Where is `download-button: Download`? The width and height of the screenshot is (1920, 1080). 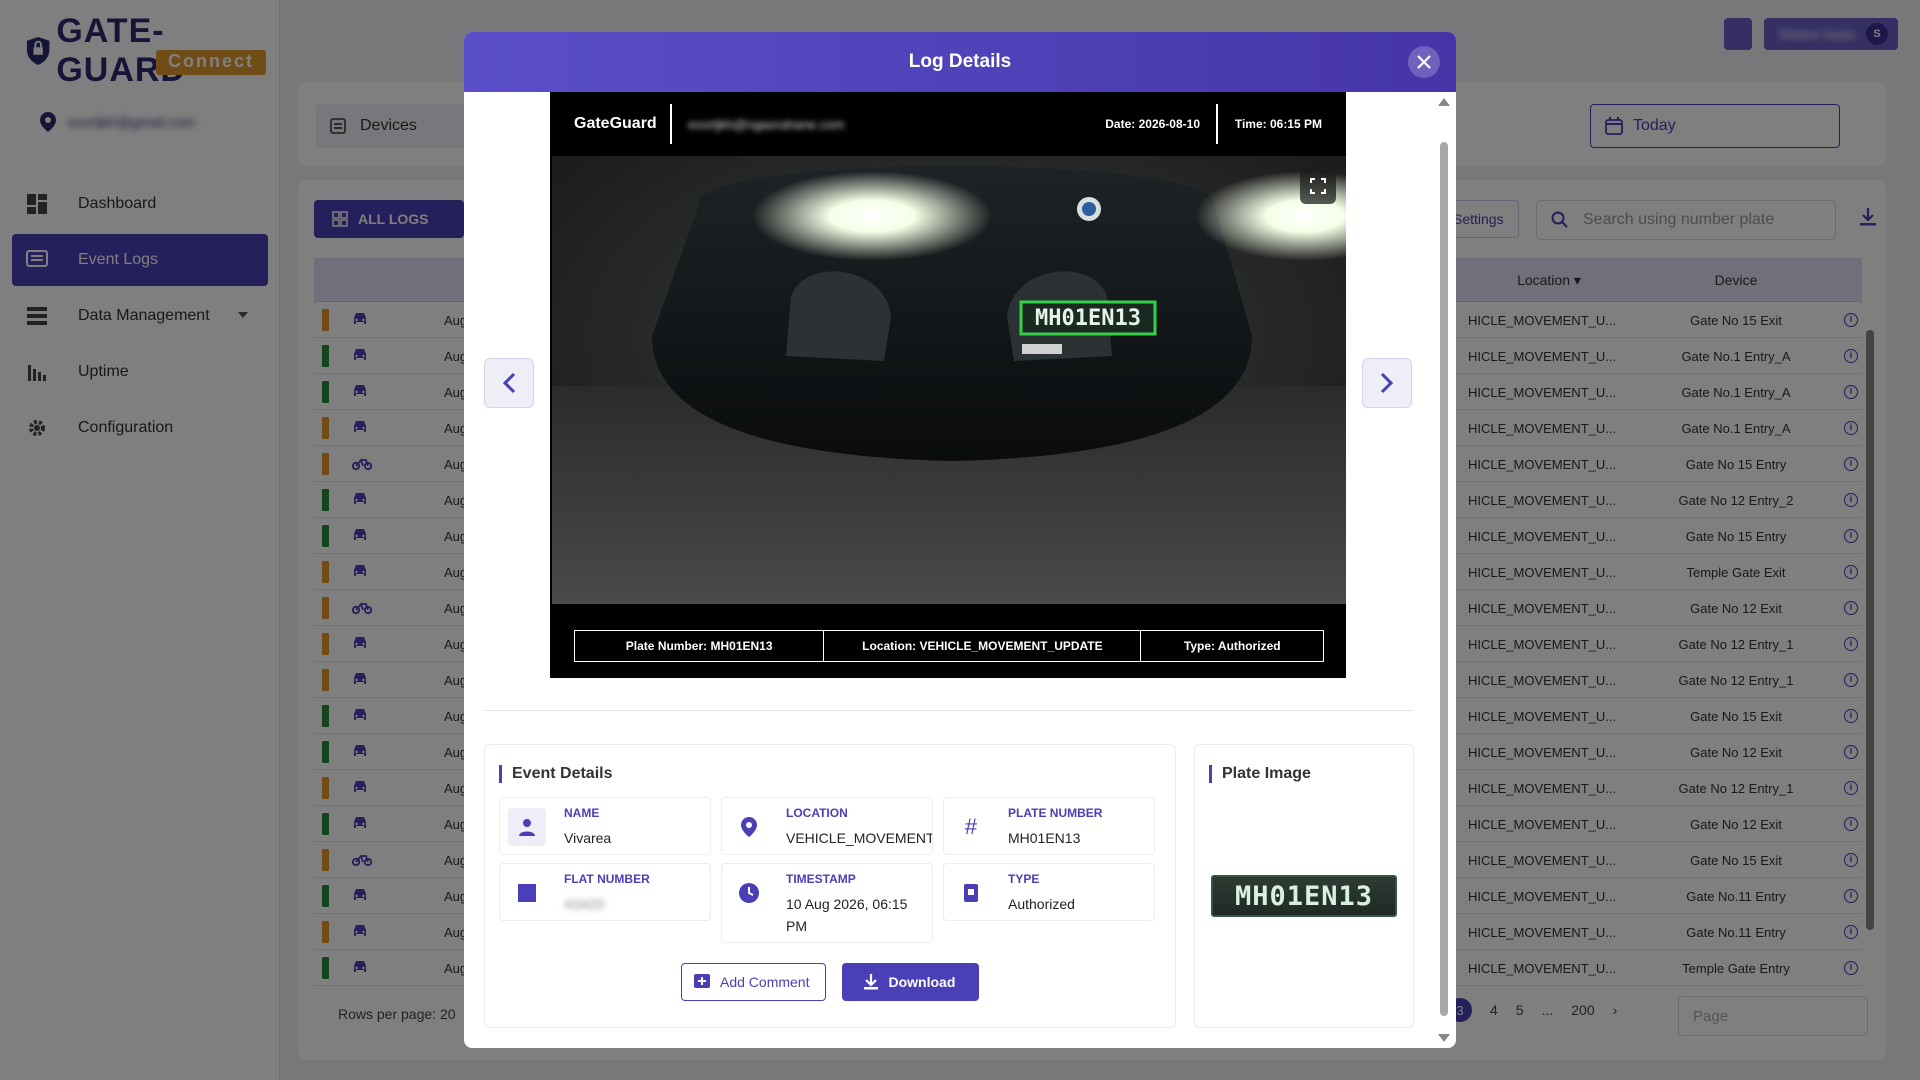 download-button: Download is located at coordinates (911, 982).